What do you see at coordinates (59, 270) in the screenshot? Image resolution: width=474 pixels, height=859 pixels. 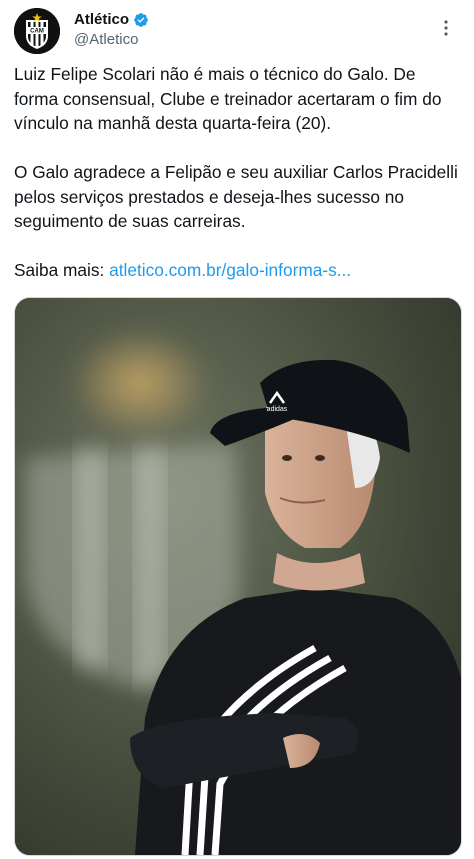 I see `saiba-mais-label: Saiba mais:` at bounding box center [59, 270].